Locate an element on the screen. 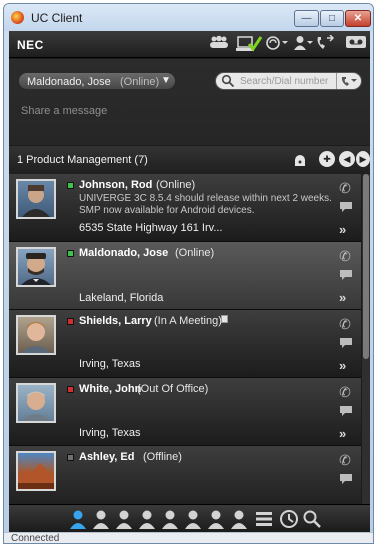 The height and width of the screenshot is (546, 377). user-add-icon is located at coordinates (303, 44).